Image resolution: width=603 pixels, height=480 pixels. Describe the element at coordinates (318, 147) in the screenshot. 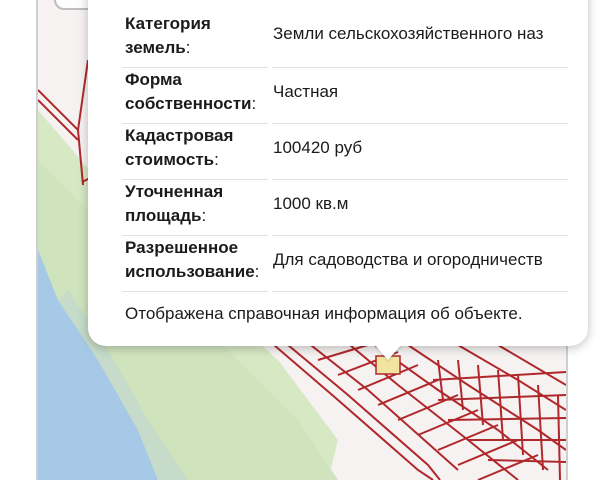

I see `info-row-value: 100420 руб` at that location.